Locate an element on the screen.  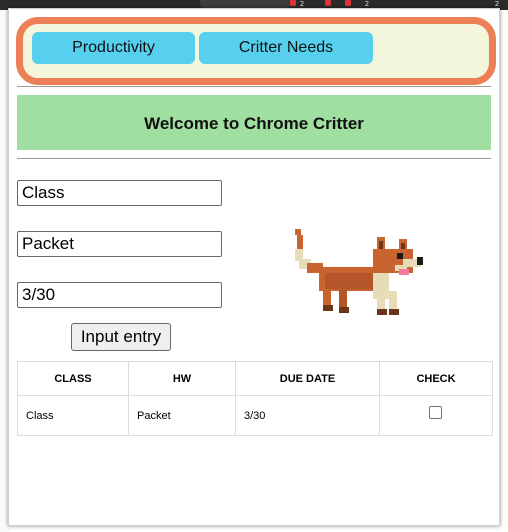
column-header-check: CHECK is located at coordinates (436, 378).